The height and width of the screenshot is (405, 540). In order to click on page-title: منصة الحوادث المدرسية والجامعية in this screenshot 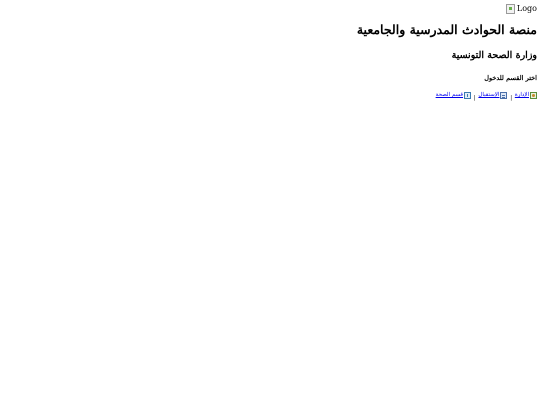, I will do `click(446, 29)`.